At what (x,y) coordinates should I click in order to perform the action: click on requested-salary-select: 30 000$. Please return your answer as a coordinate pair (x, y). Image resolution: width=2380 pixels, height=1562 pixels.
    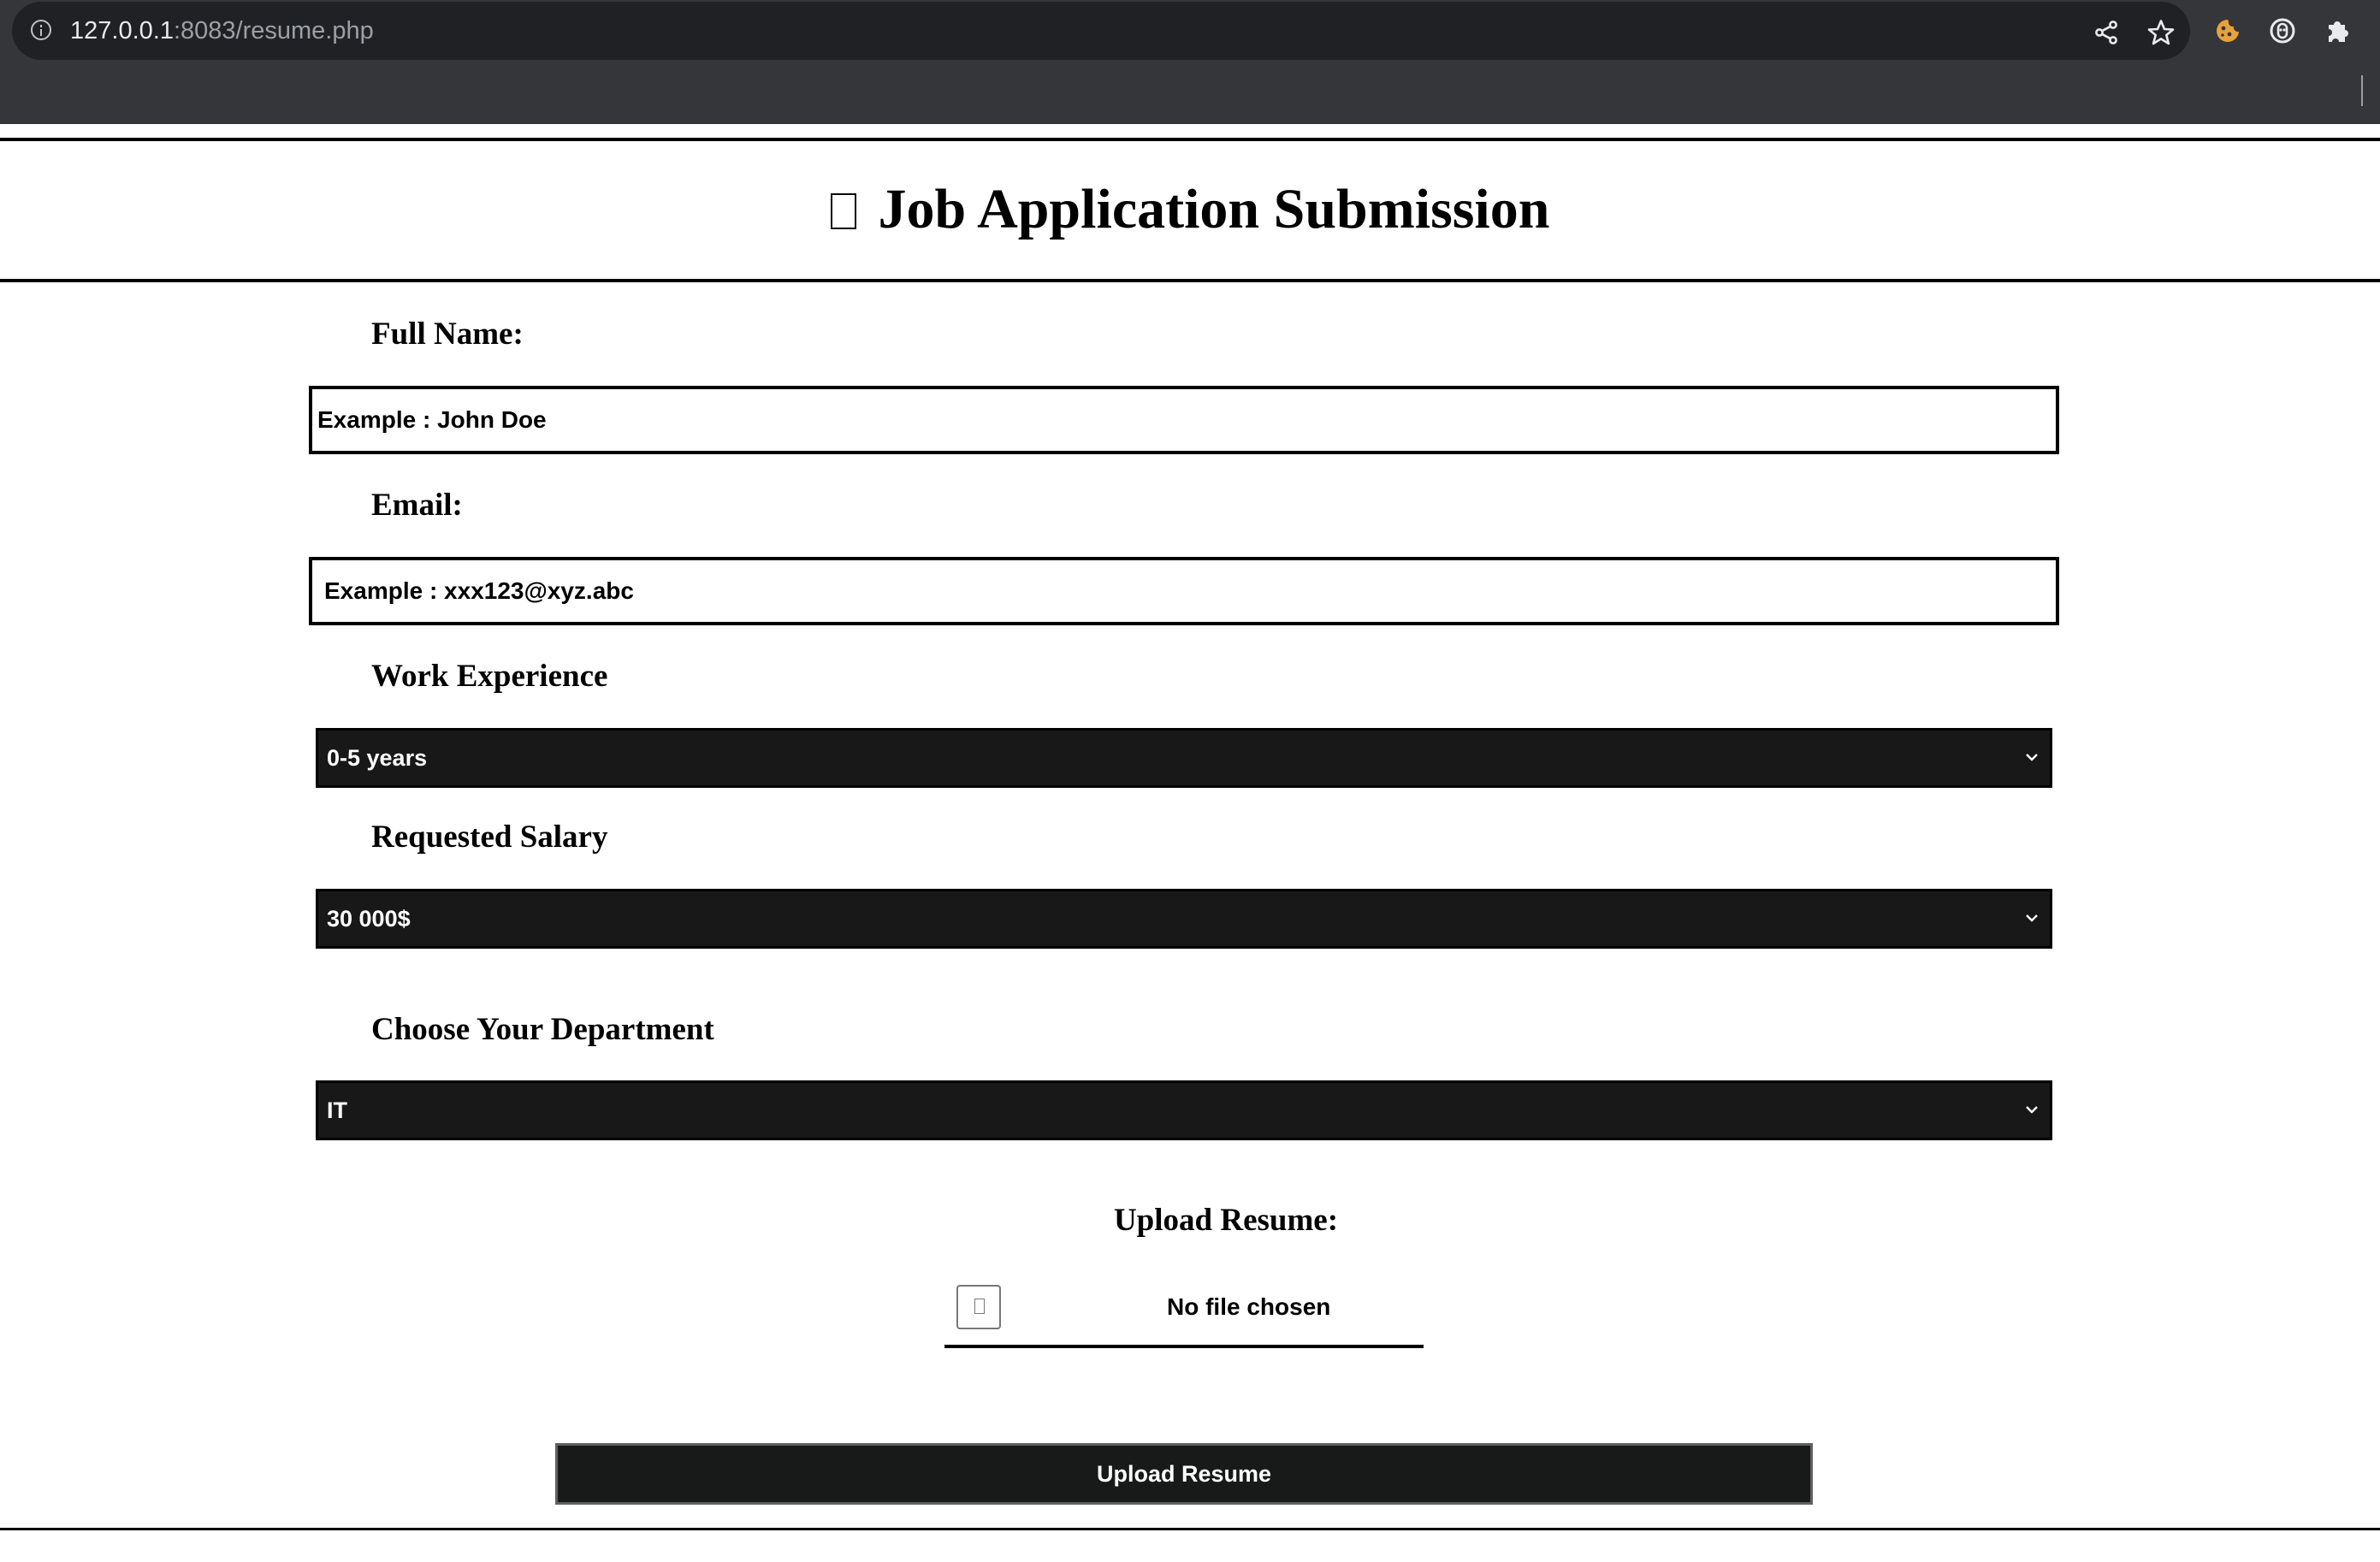
    Looking at the image, I should click on (1184, 919).